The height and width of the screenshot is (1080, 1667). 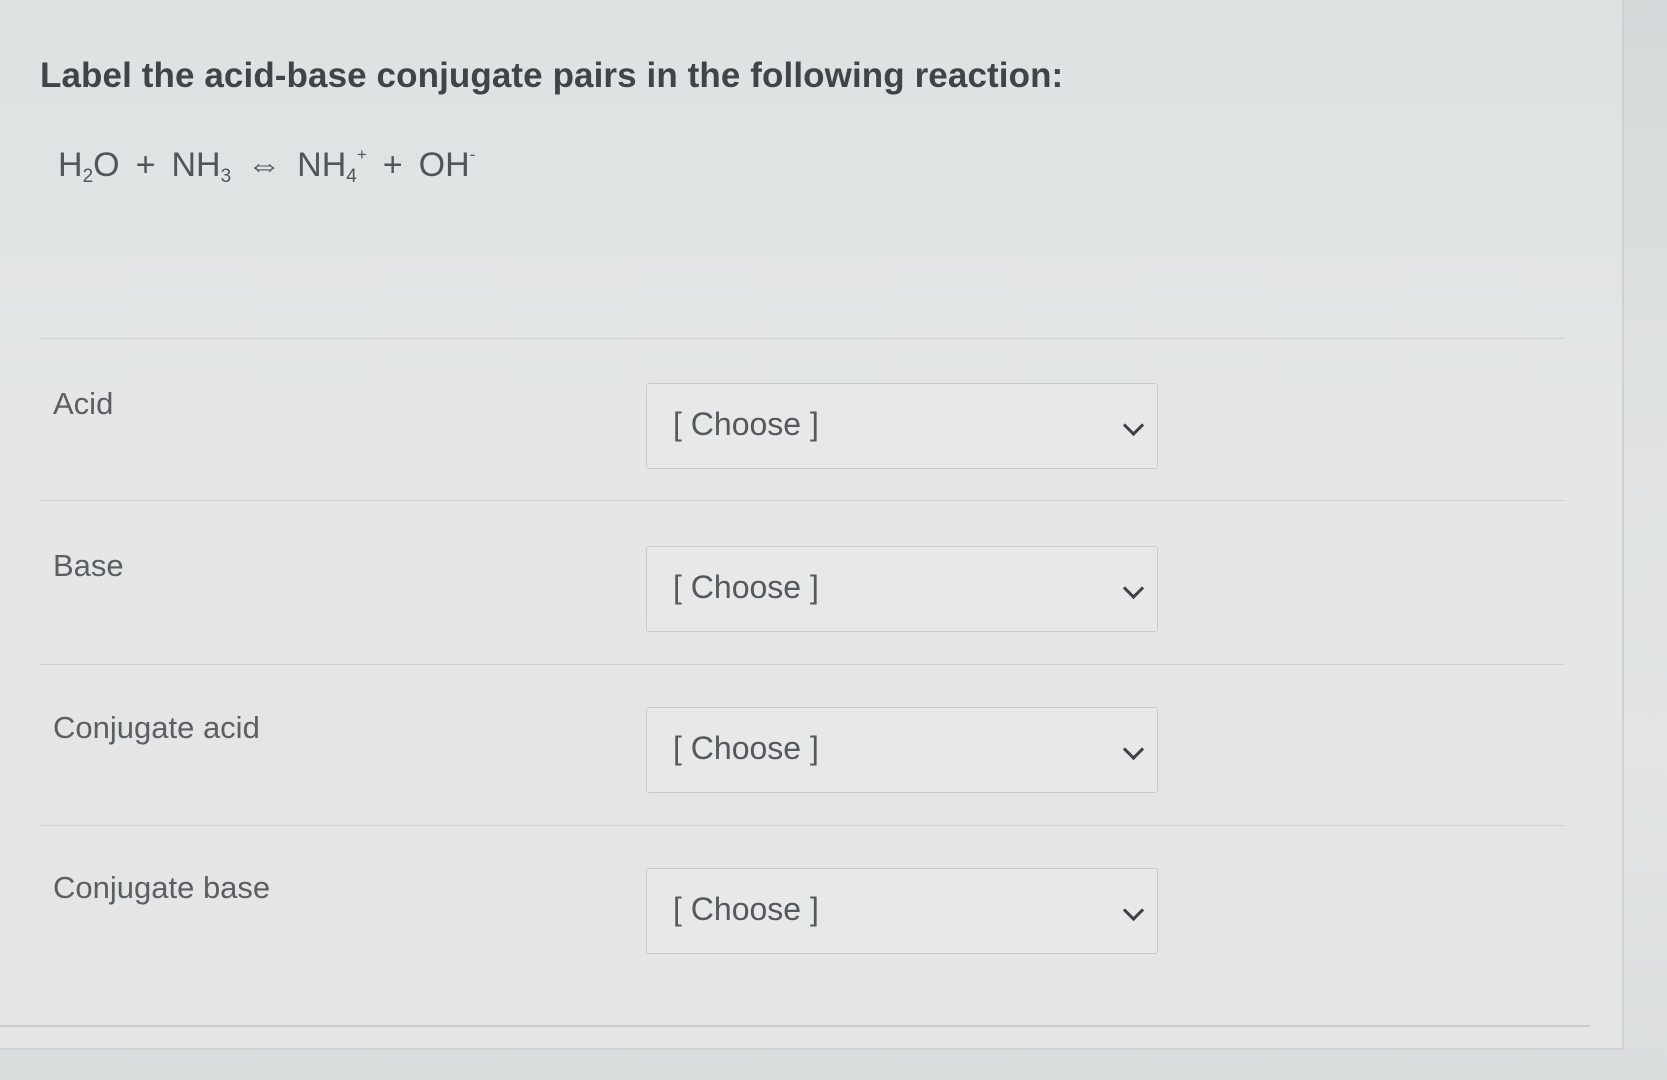 What do you see at coordinates (156, 727) in the screenshot?
I see `row-label-conjugate-acid: Conjugate acid` at bounding box center [156, 727].